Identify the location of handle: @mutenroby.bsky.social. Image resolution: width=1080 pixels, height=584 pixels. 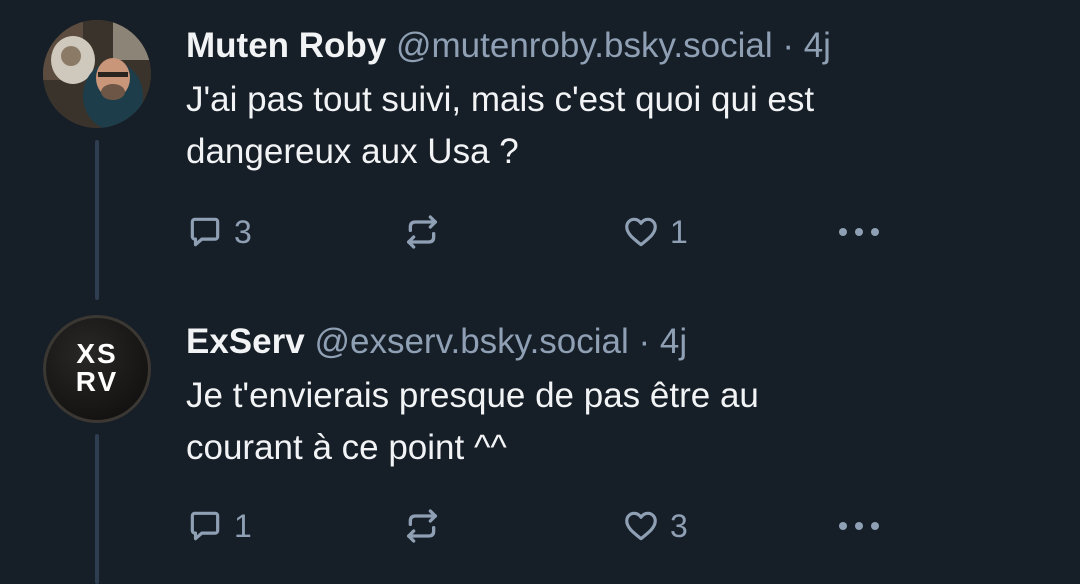
(584, 45).